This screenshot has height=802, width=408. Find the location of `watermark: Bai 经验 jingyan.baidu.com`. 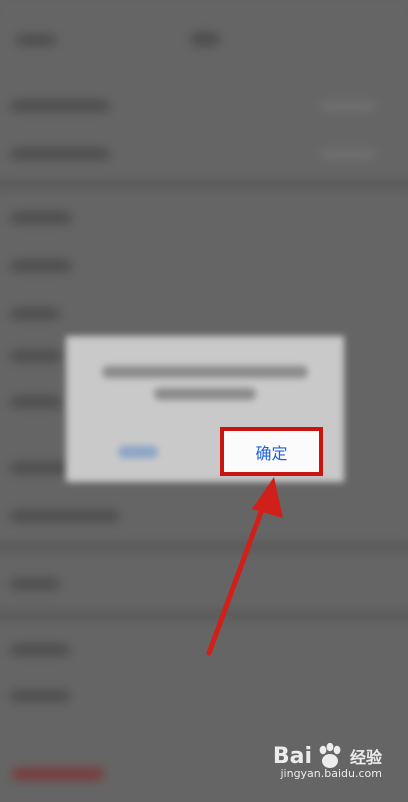

watermark: Bai 经验 jingyan.baidu.com is located at coordinates (327, 761).